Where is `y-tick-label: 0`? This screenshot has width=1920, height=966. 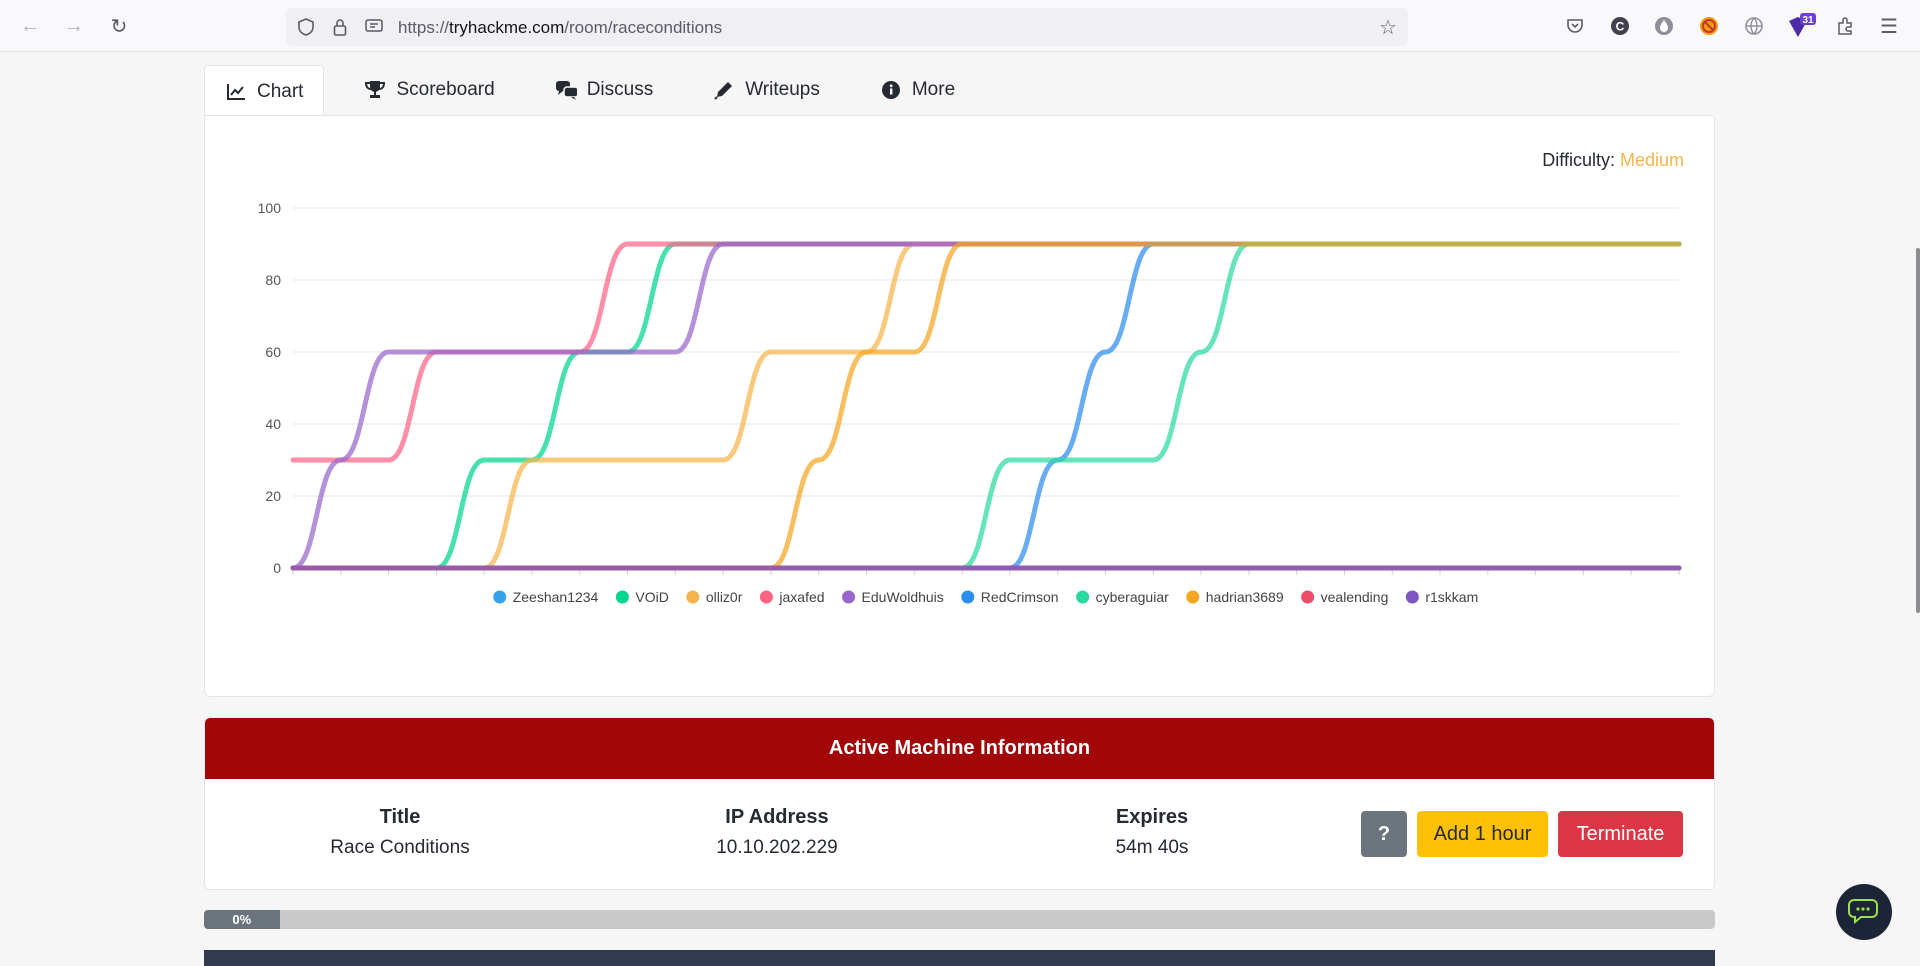 y-tick-label: 0 is located at coordinates (277, 568).